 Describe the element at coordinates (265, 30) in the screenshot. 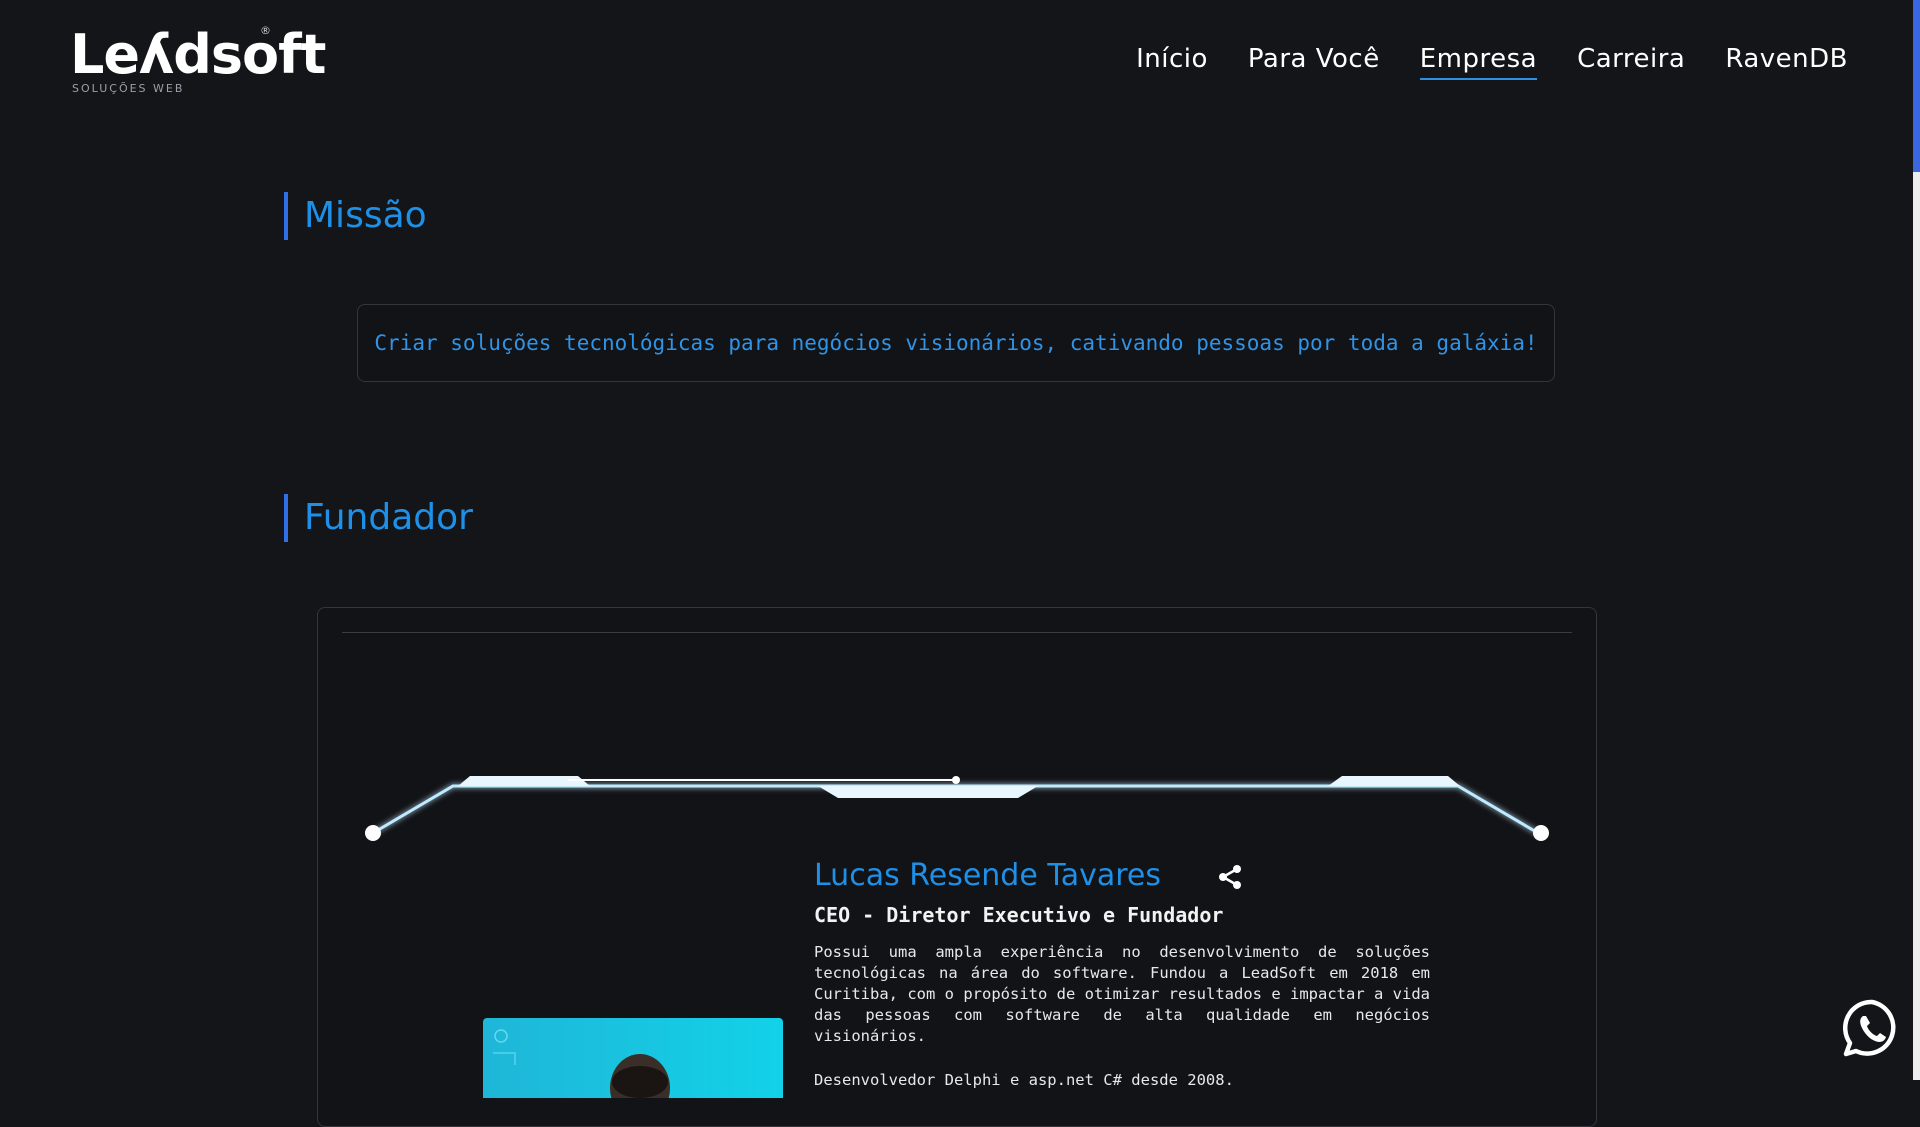

I see `registered-mark: ®` at that location.